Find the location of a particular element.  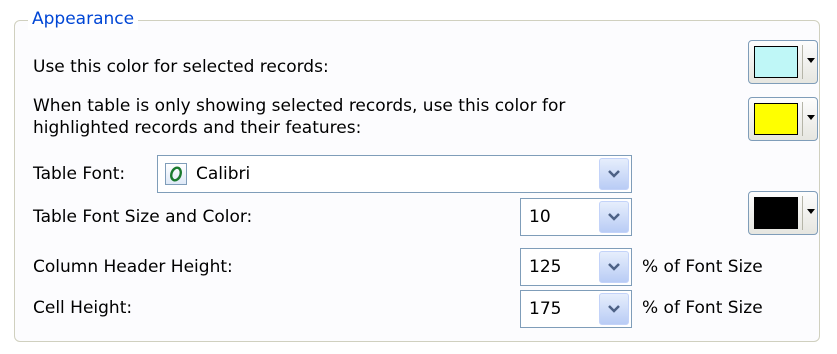

font-size-value: 10 is located at coordinates (540, 217).